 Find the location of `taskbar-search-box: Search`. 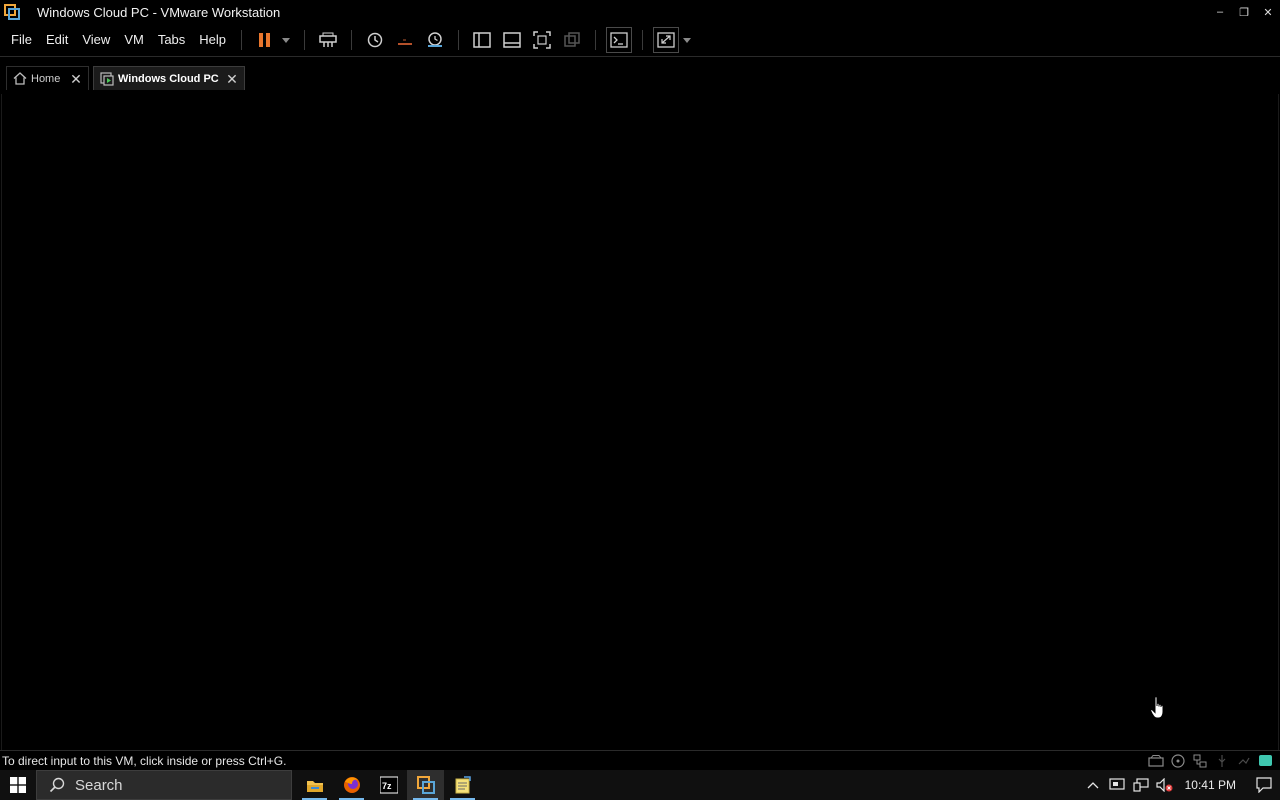

taskbar-search-box: Search is located at coordinates (164, 785).